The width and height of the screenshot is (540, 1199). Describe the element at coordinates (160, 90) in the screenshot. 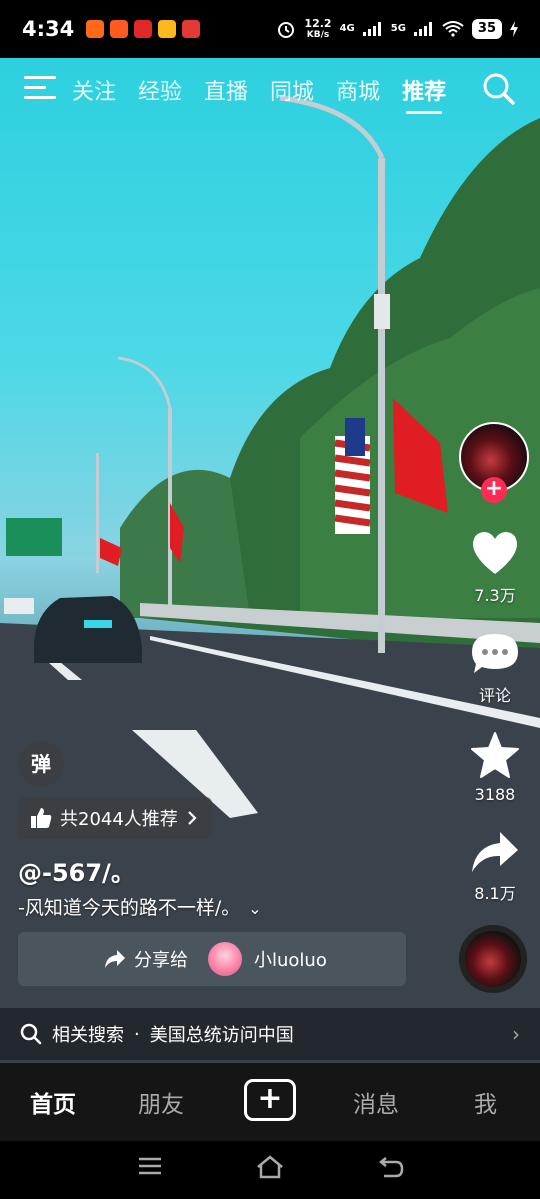

I see `tab-experience: 经验` at that location.